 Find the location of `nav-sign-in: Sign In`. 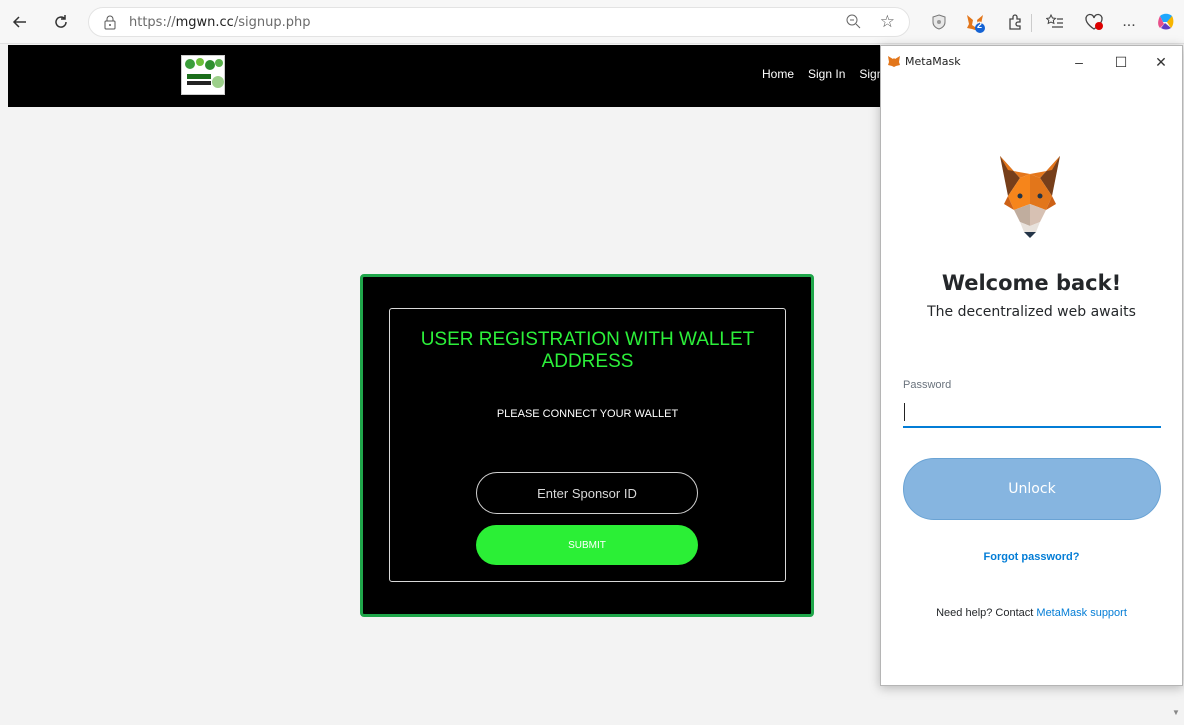

nav-sign-in: Sign In is located at coordinates (826, 74).